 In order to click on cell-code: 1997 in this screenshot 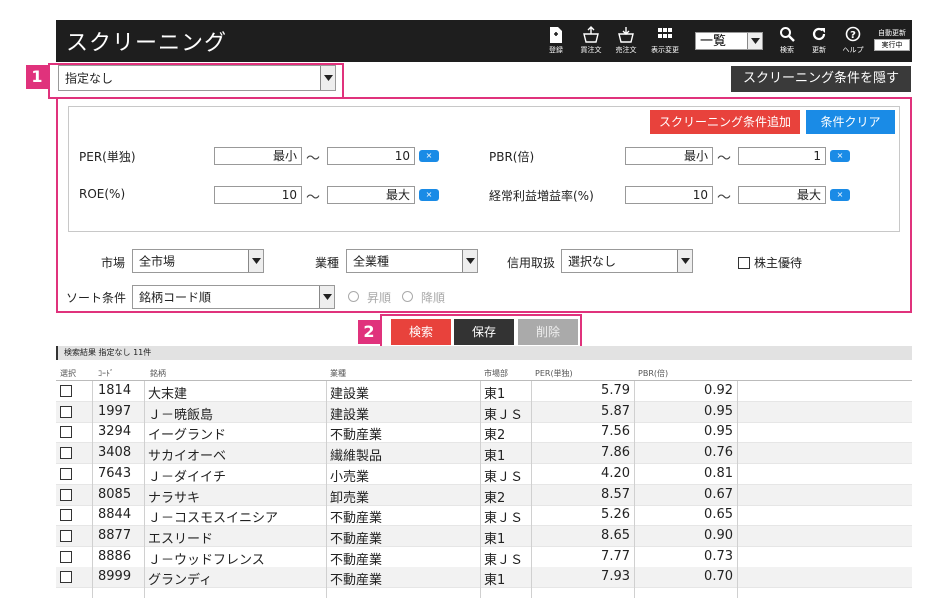, I will do `click(115, 411)`.